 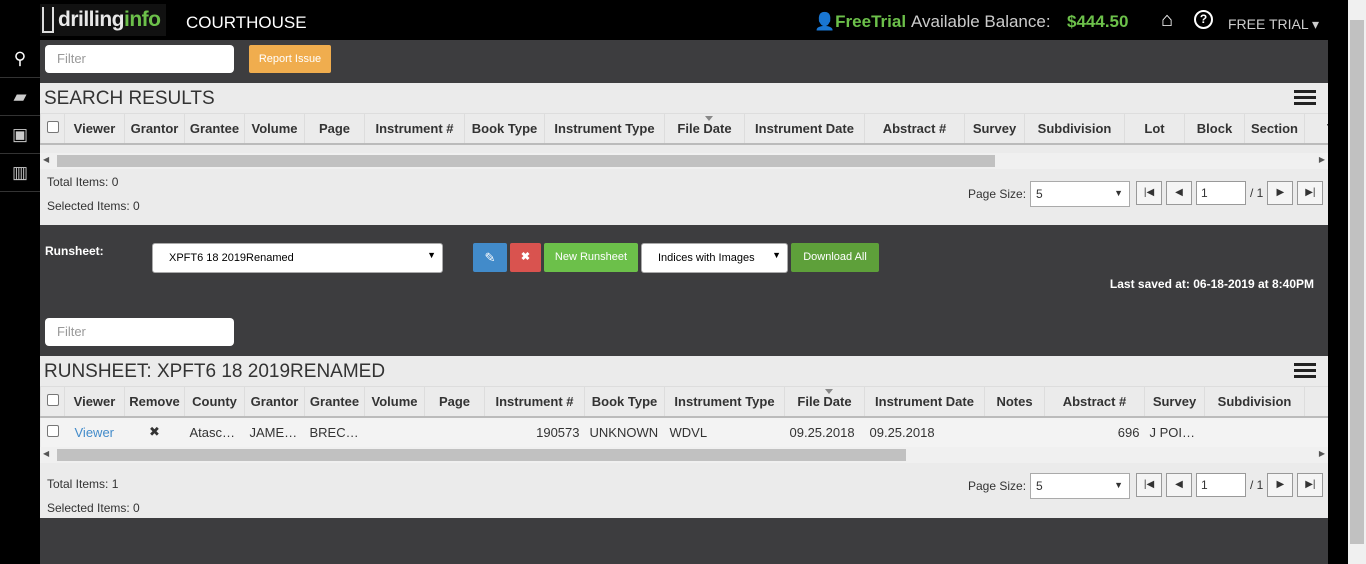 I want to click on runsheet-title: RUNSHEET: XPFT6 18 2019RENAMED, so click(x=215, y=371).